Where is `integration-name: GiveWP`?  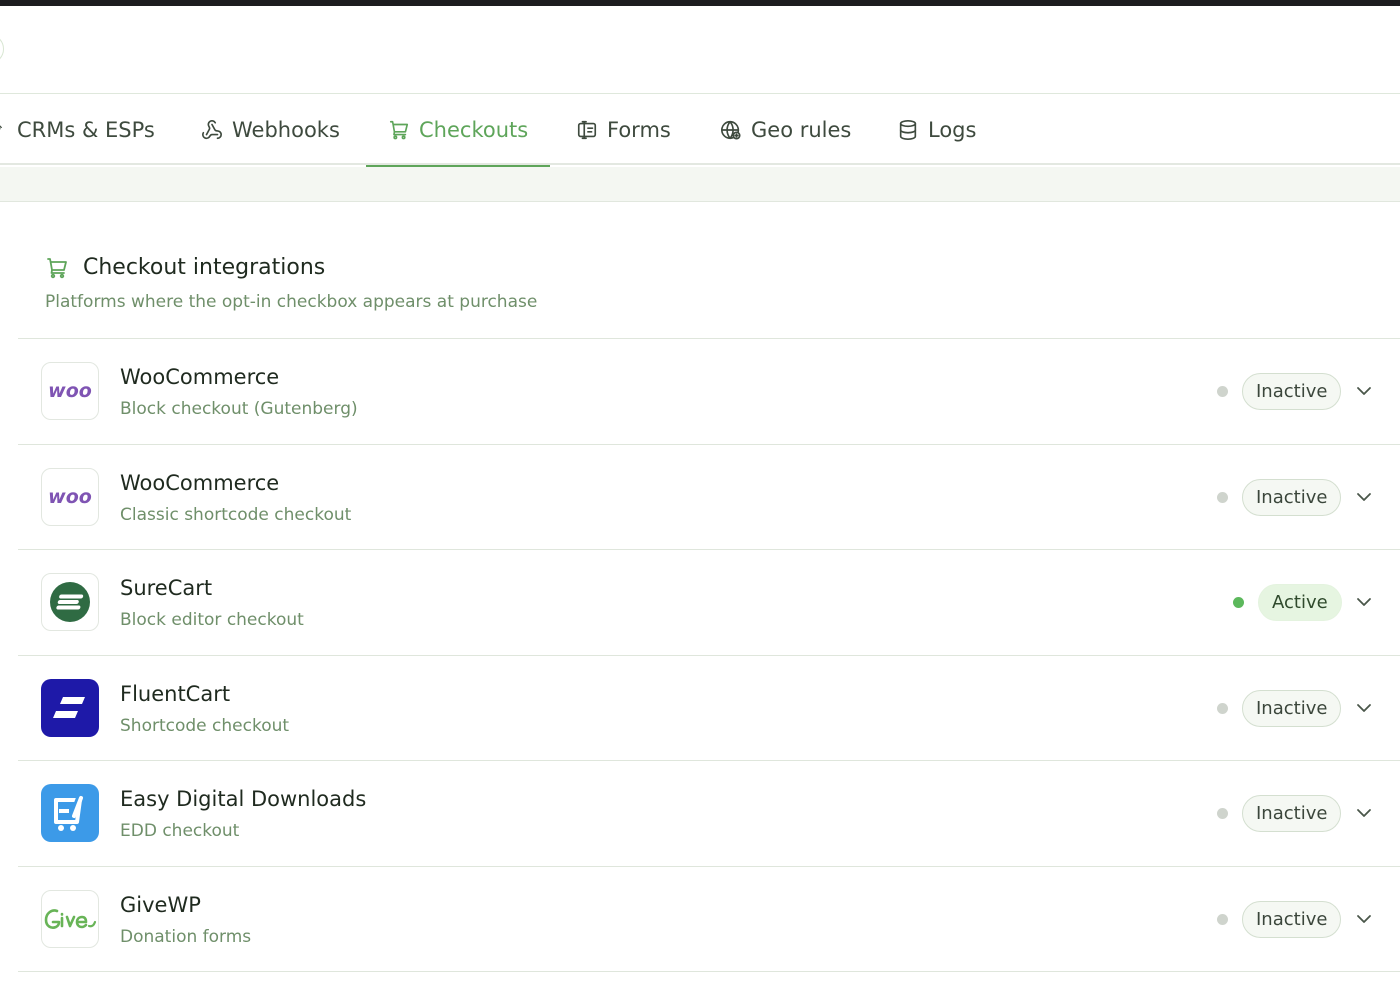
integration-name: GiveWP is located at coordinates (160, 904).